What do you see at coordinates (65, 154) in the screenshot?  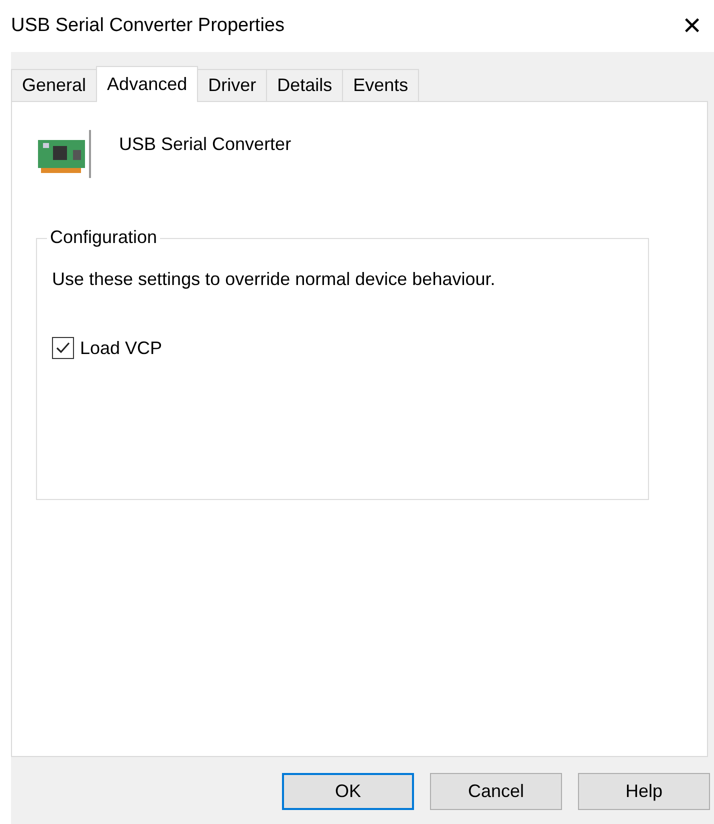 I see `circuit-board-icon` at bounding box center [65, 154].